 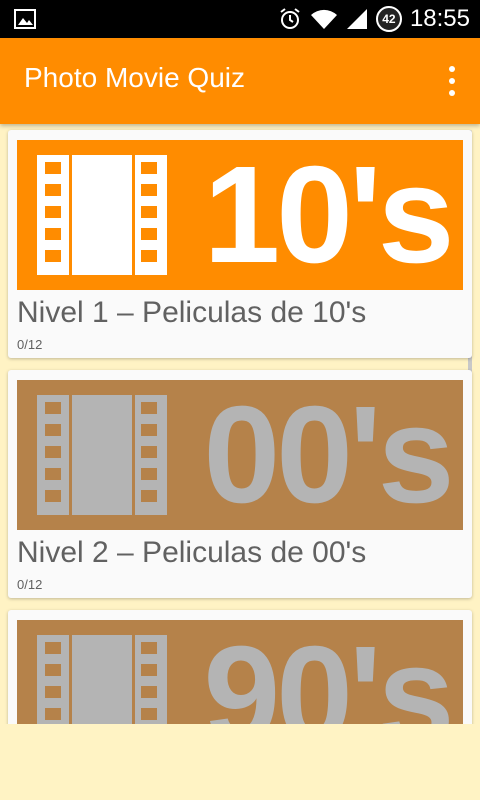 I want to click on level-image-3: 90's, so click(x=240, y=672).